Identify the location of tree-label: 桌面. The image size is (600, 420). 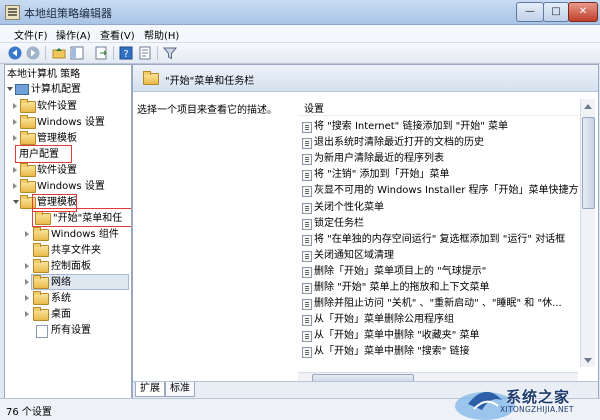
(61, 314).